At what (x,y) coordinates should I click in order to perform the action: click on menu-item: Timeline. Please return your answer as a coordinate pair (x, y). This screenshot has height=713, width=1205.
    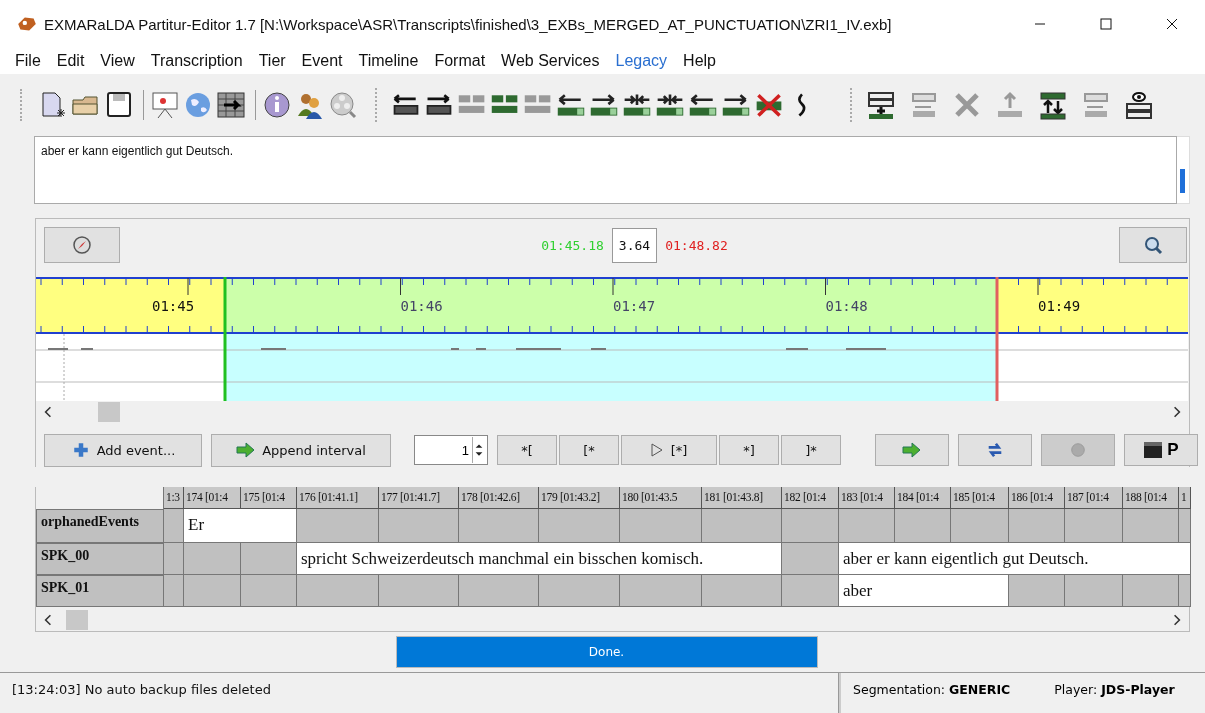
    Looking at the image, I should click on (388, 61).